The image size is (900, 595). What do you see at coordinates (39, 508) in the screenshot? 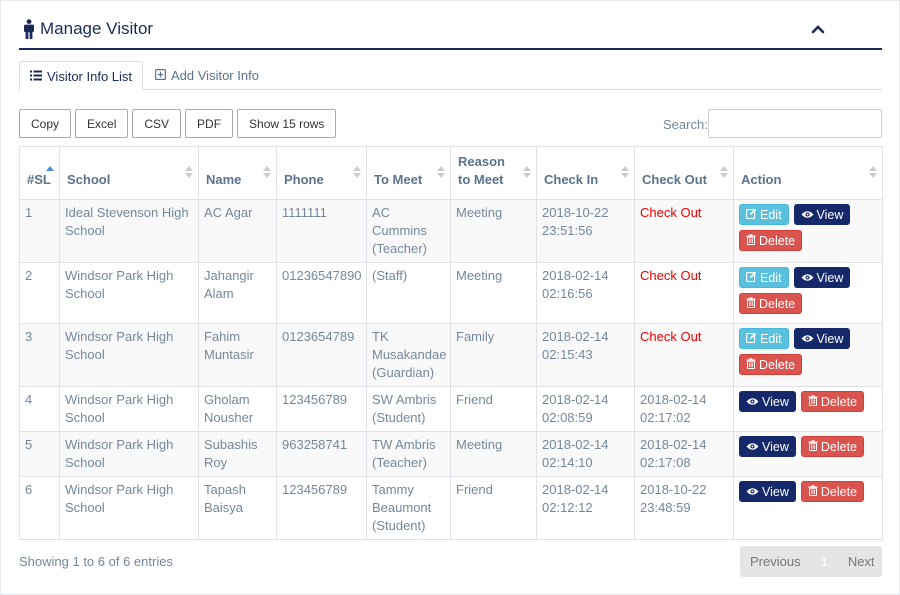
I see `sl-cell: 6` at bounding box center [39, 508].